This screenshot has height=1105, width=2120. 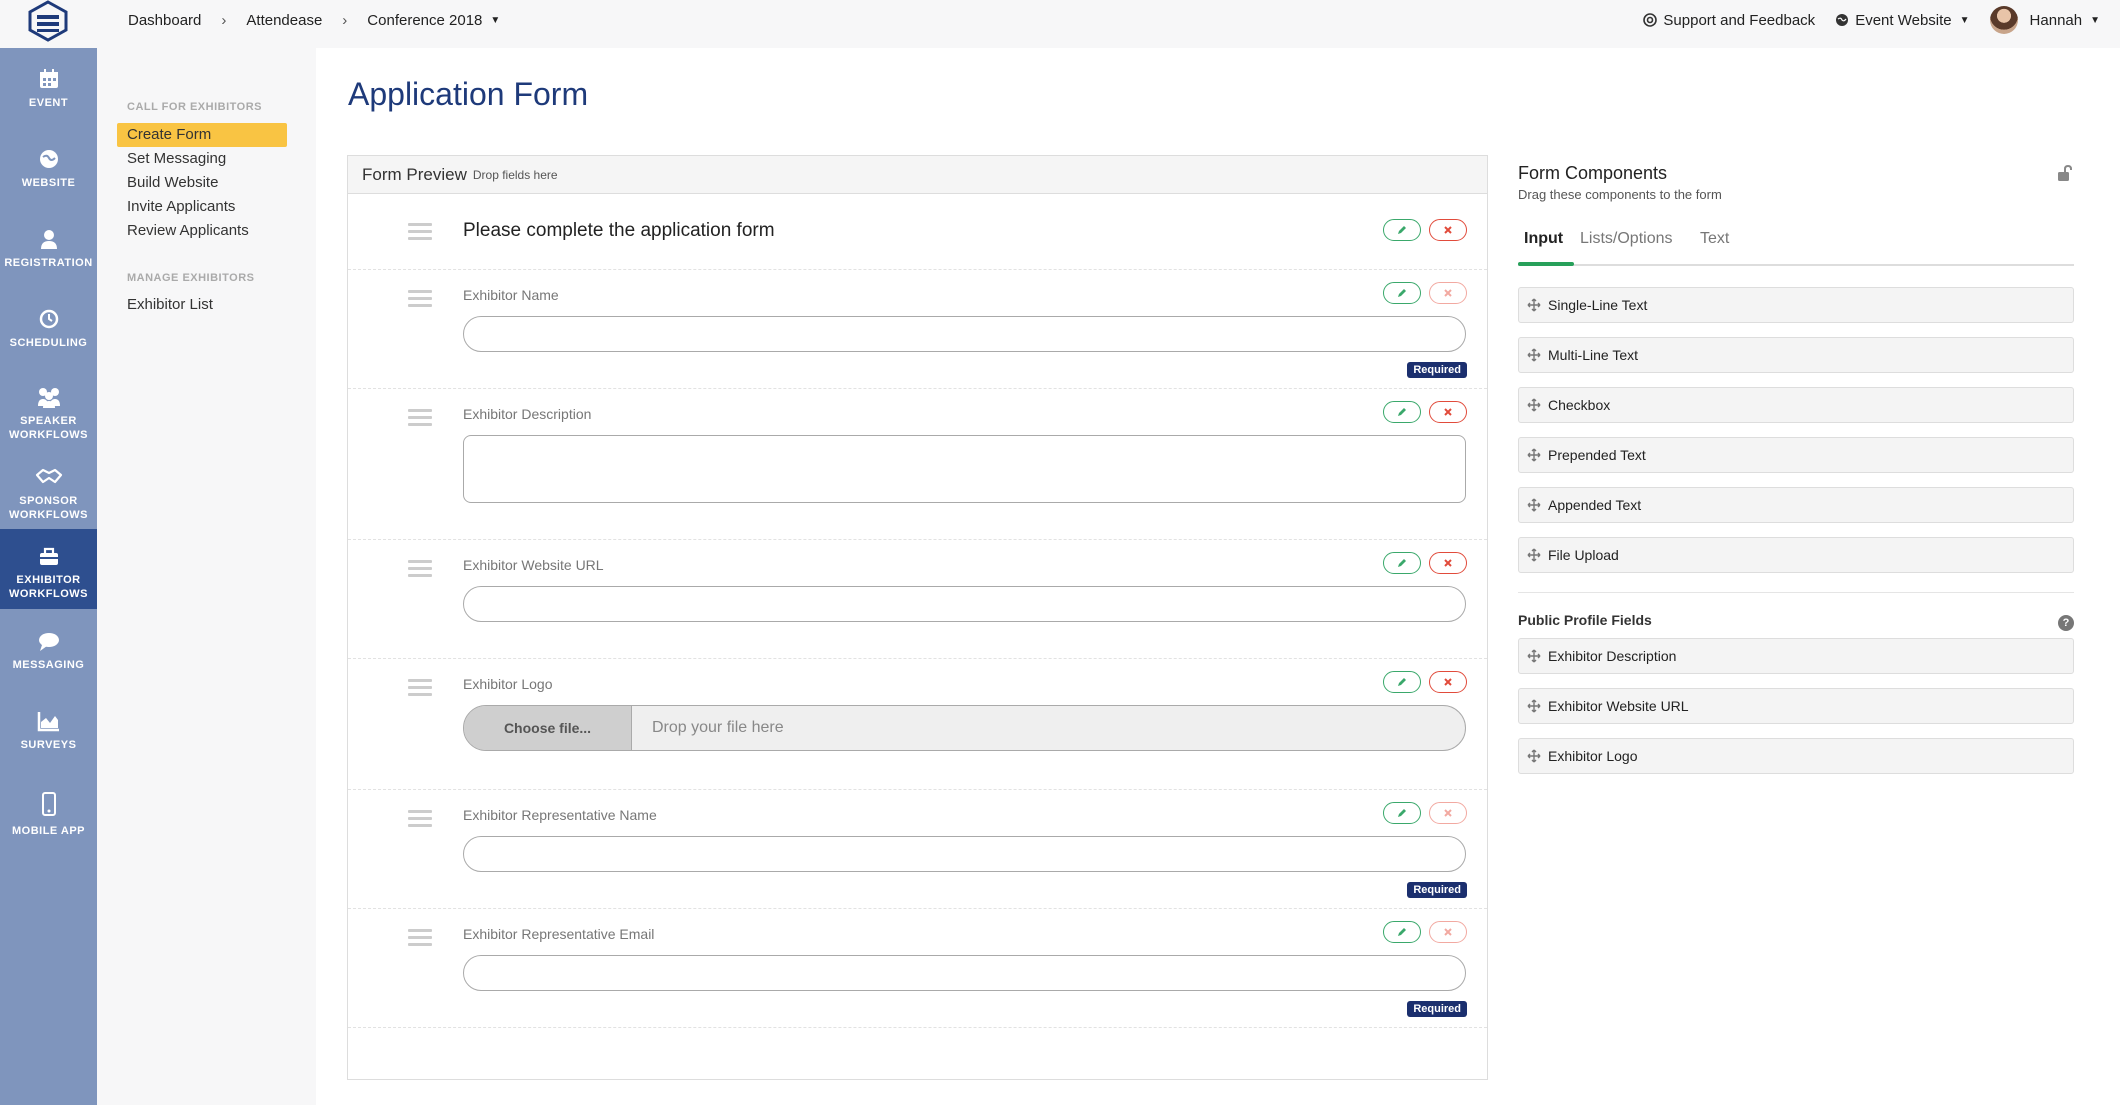 I want to click on support-feedback-link: Support and Feedback, so click(x=1729, y=20).